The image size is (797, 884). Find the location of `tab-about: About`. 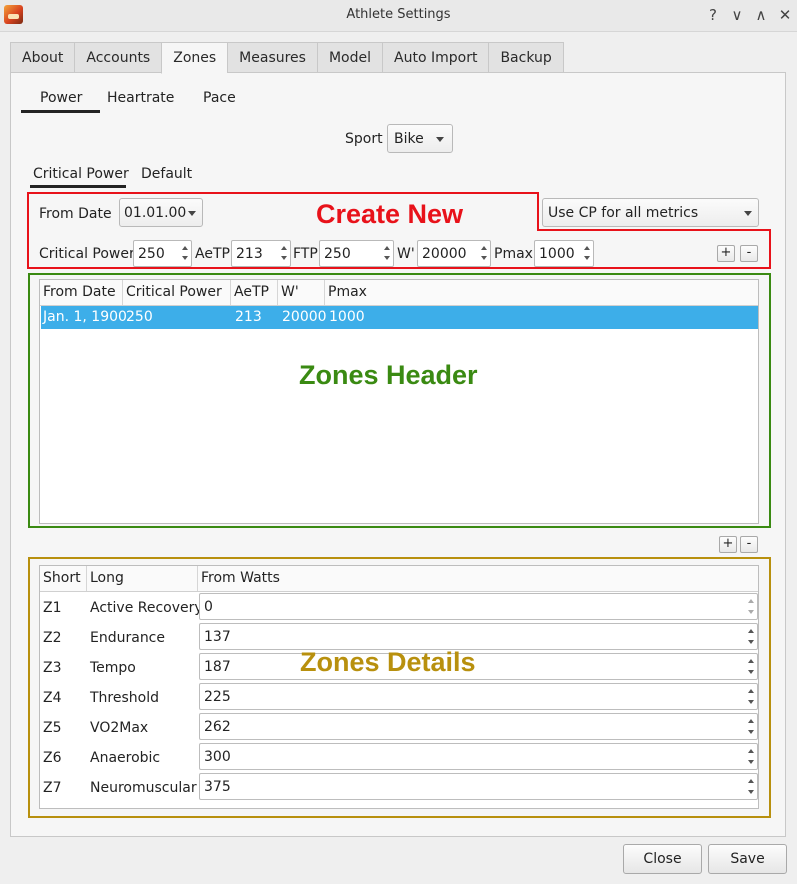

tab-about: About is located at coordinates (42, 57).